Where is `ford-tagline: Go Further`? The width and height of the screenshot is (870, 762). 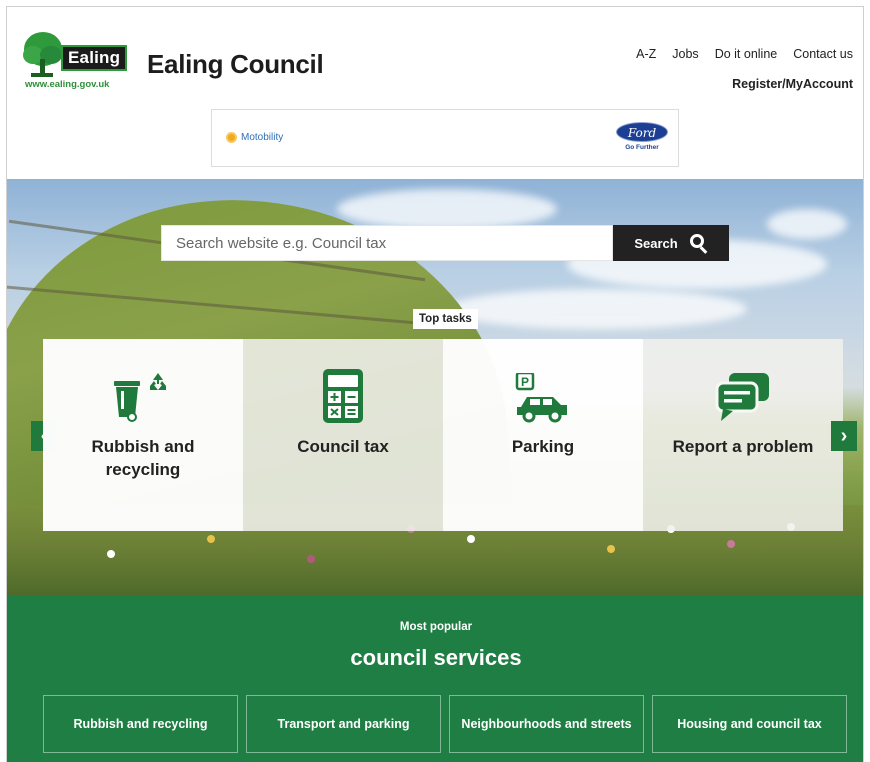
ford-tagline: Go Further is located at coordinates (642, 147).